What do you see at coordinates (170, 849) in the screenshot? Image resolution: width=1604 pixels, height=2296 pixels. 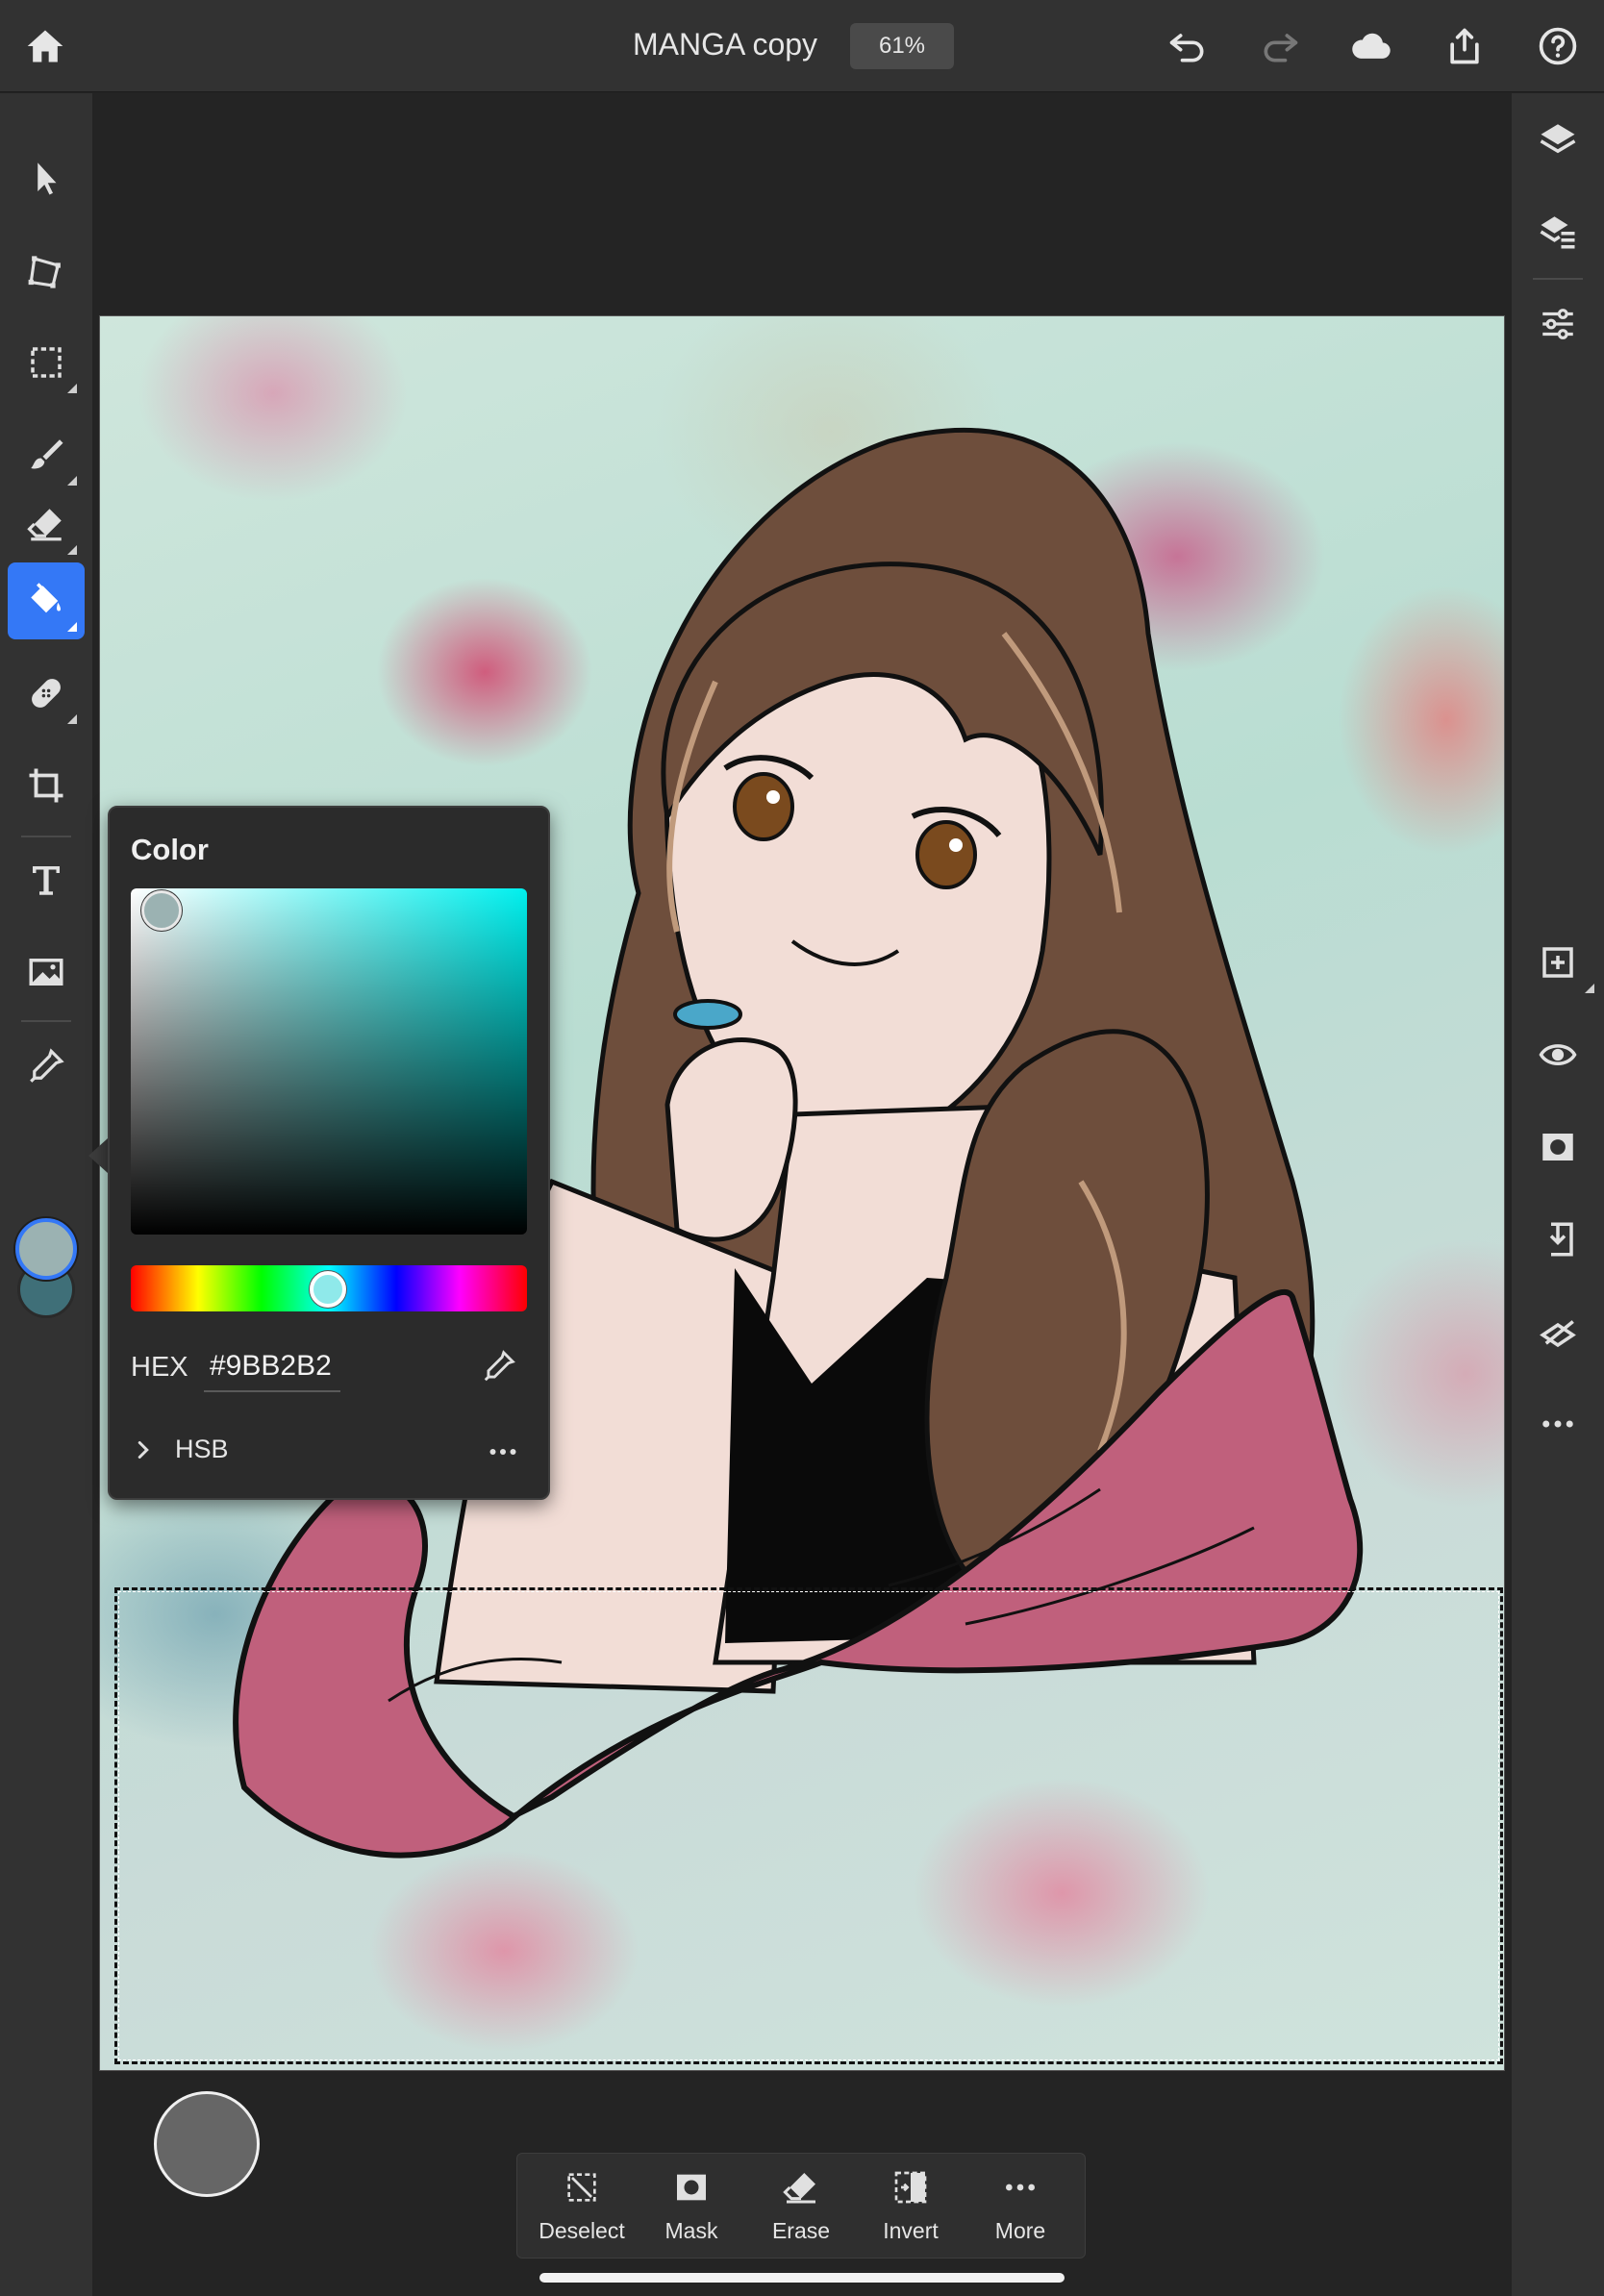 I see `popover-title: Color` at bounding box center [170, 849].